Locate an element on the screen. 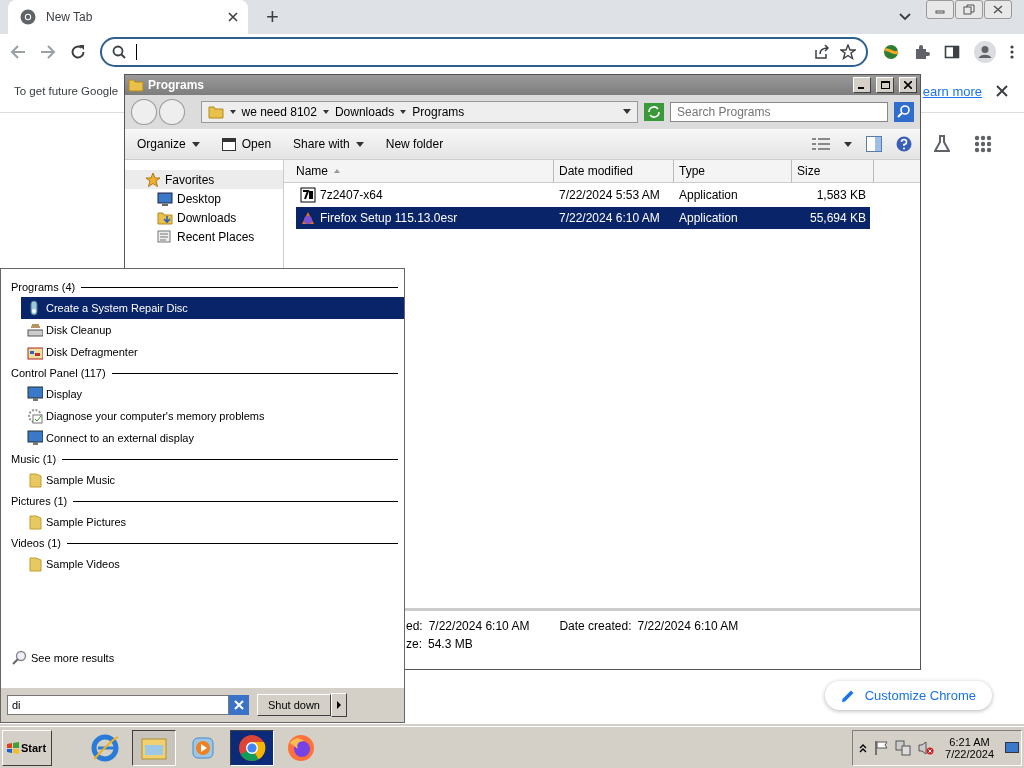 Image resolution: width=1024 pixels, height=768 pixels. help-icon is located at coordinates (904, 144).